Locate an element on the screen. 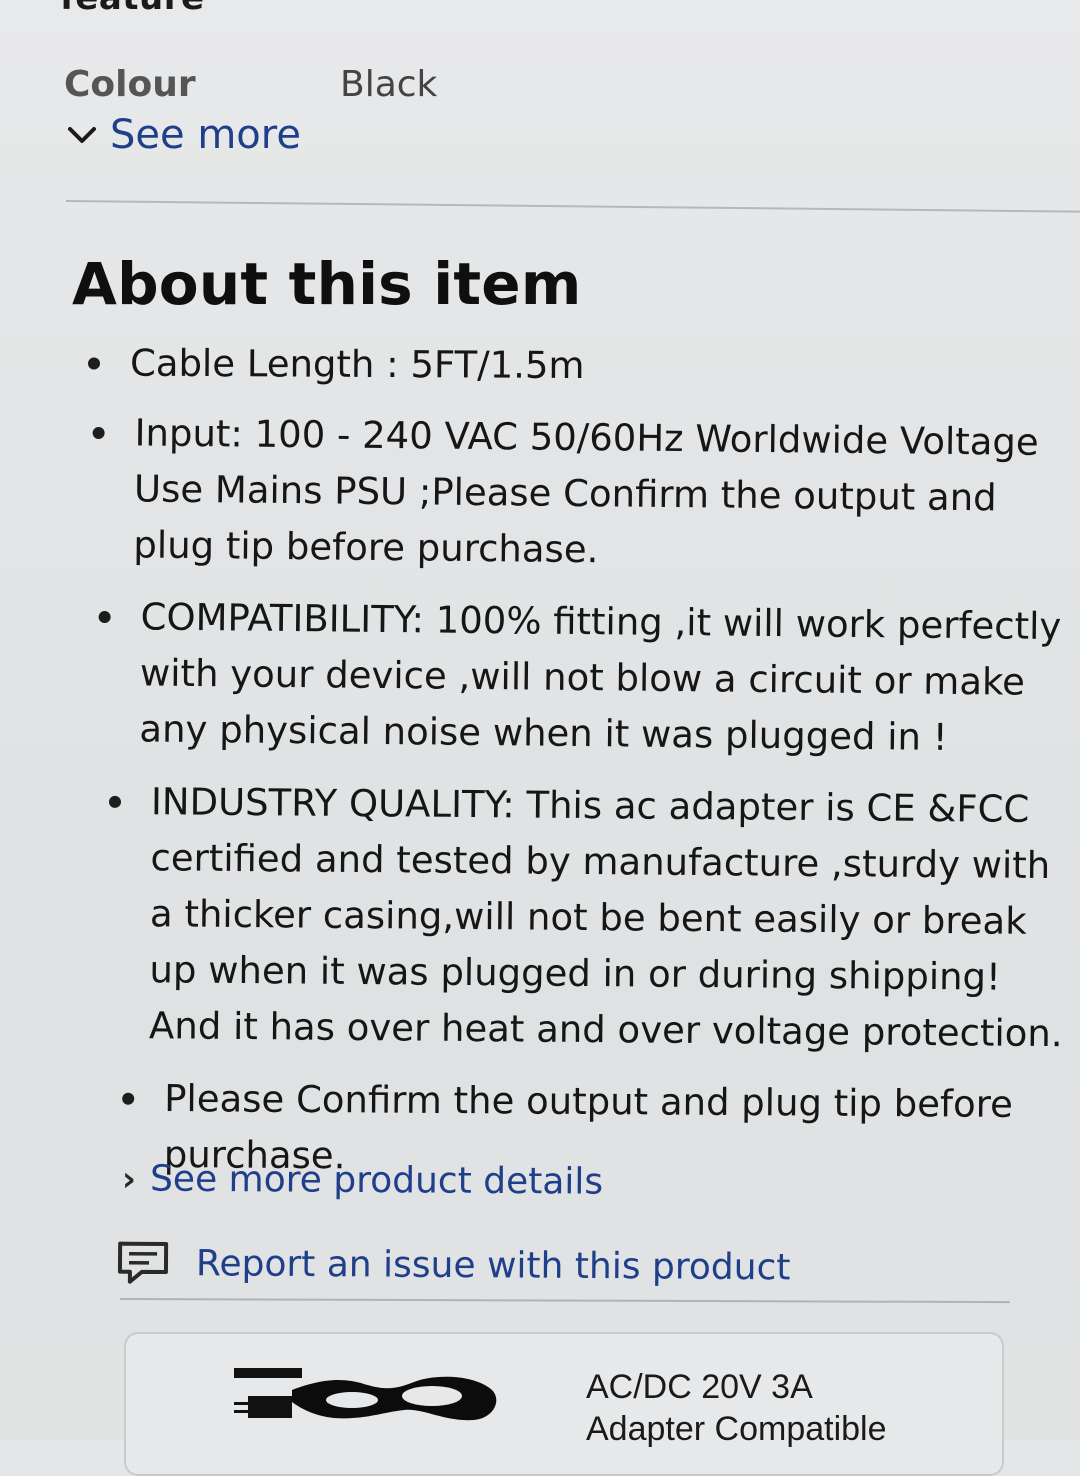 This screenshot has height=1476, width=1080. product-title: AC/DC 20V 3A Adapter Compatible is located at coordinates (786, 1408).